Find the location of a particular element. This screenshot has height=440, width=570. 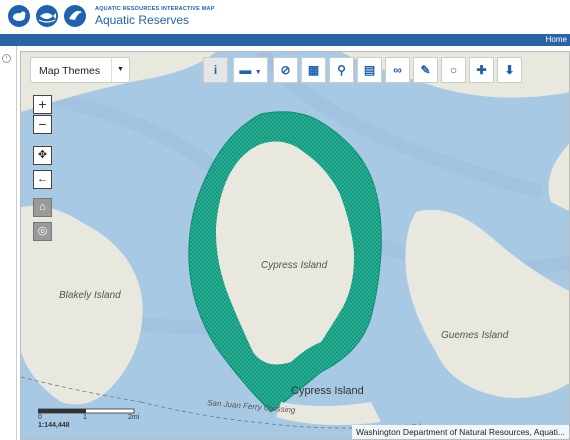

layers-grid-icon: ▦ is located at coordinates (313, 70).